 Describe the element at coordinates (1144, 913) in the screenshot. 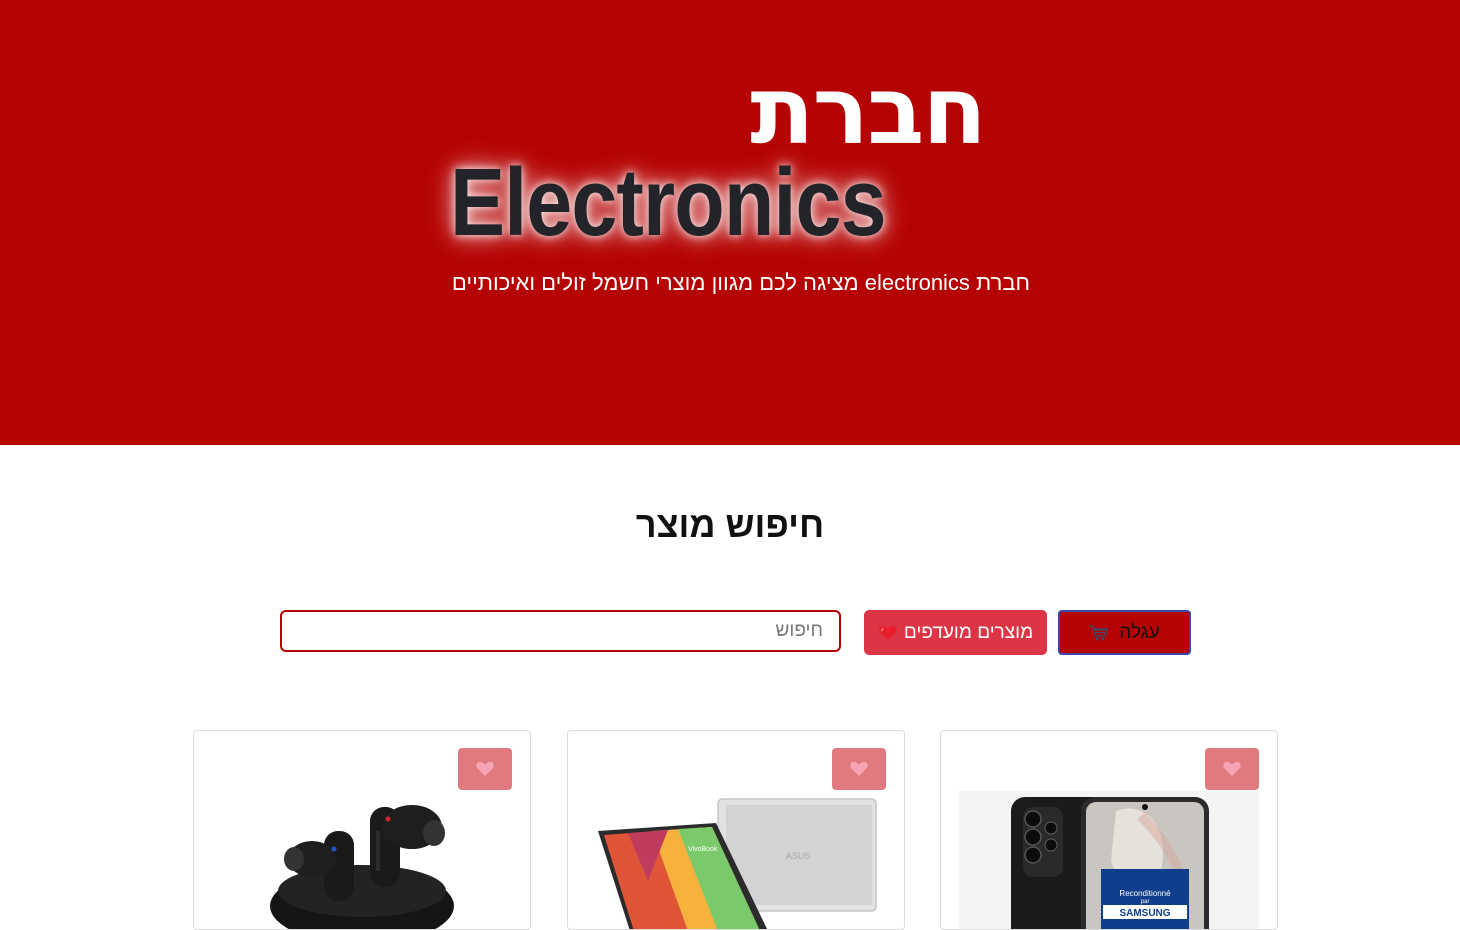

I see `svg-text: SAMSUNG` at that location.